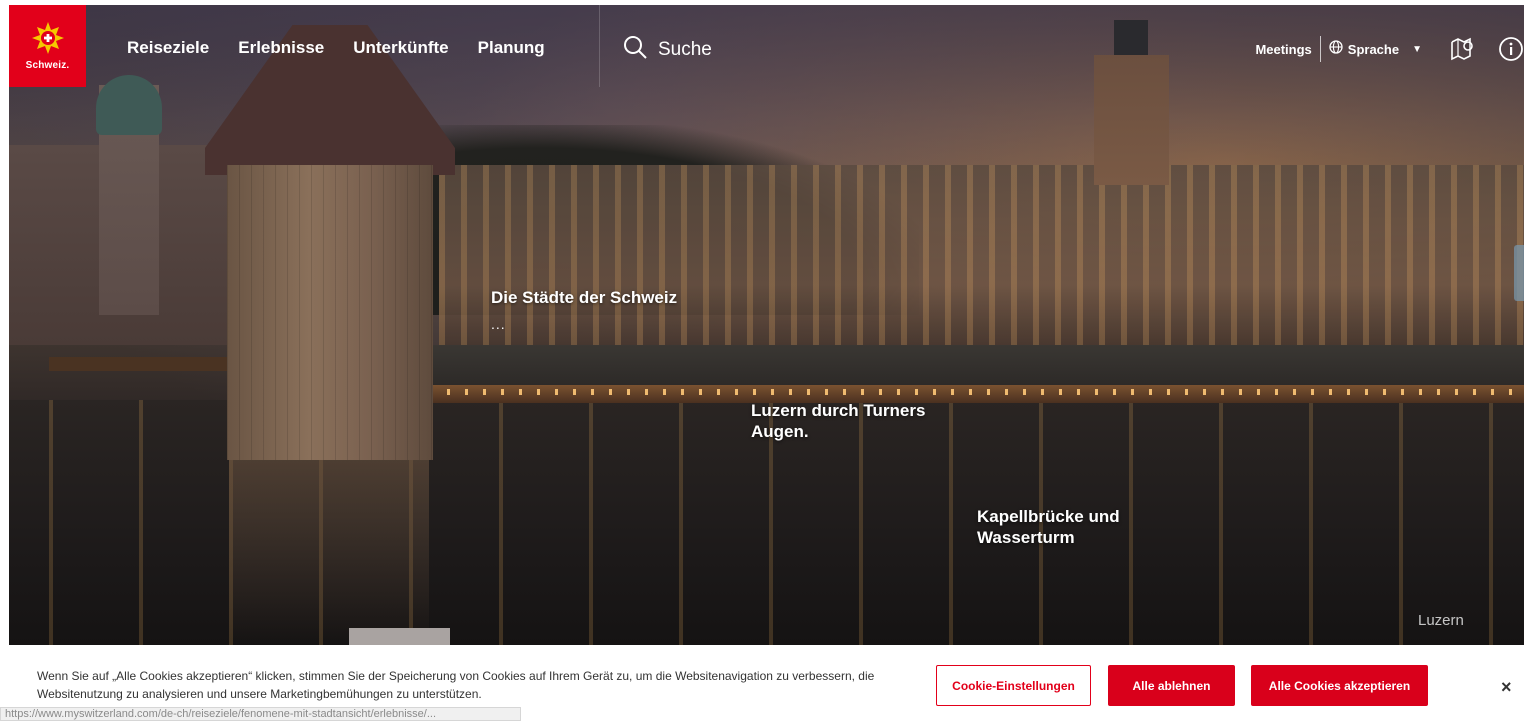 The width and height of the screenshot is (1524, 721). I want to click on top-right-tools: Meetings Sprache ▼, so click(1389, 49).